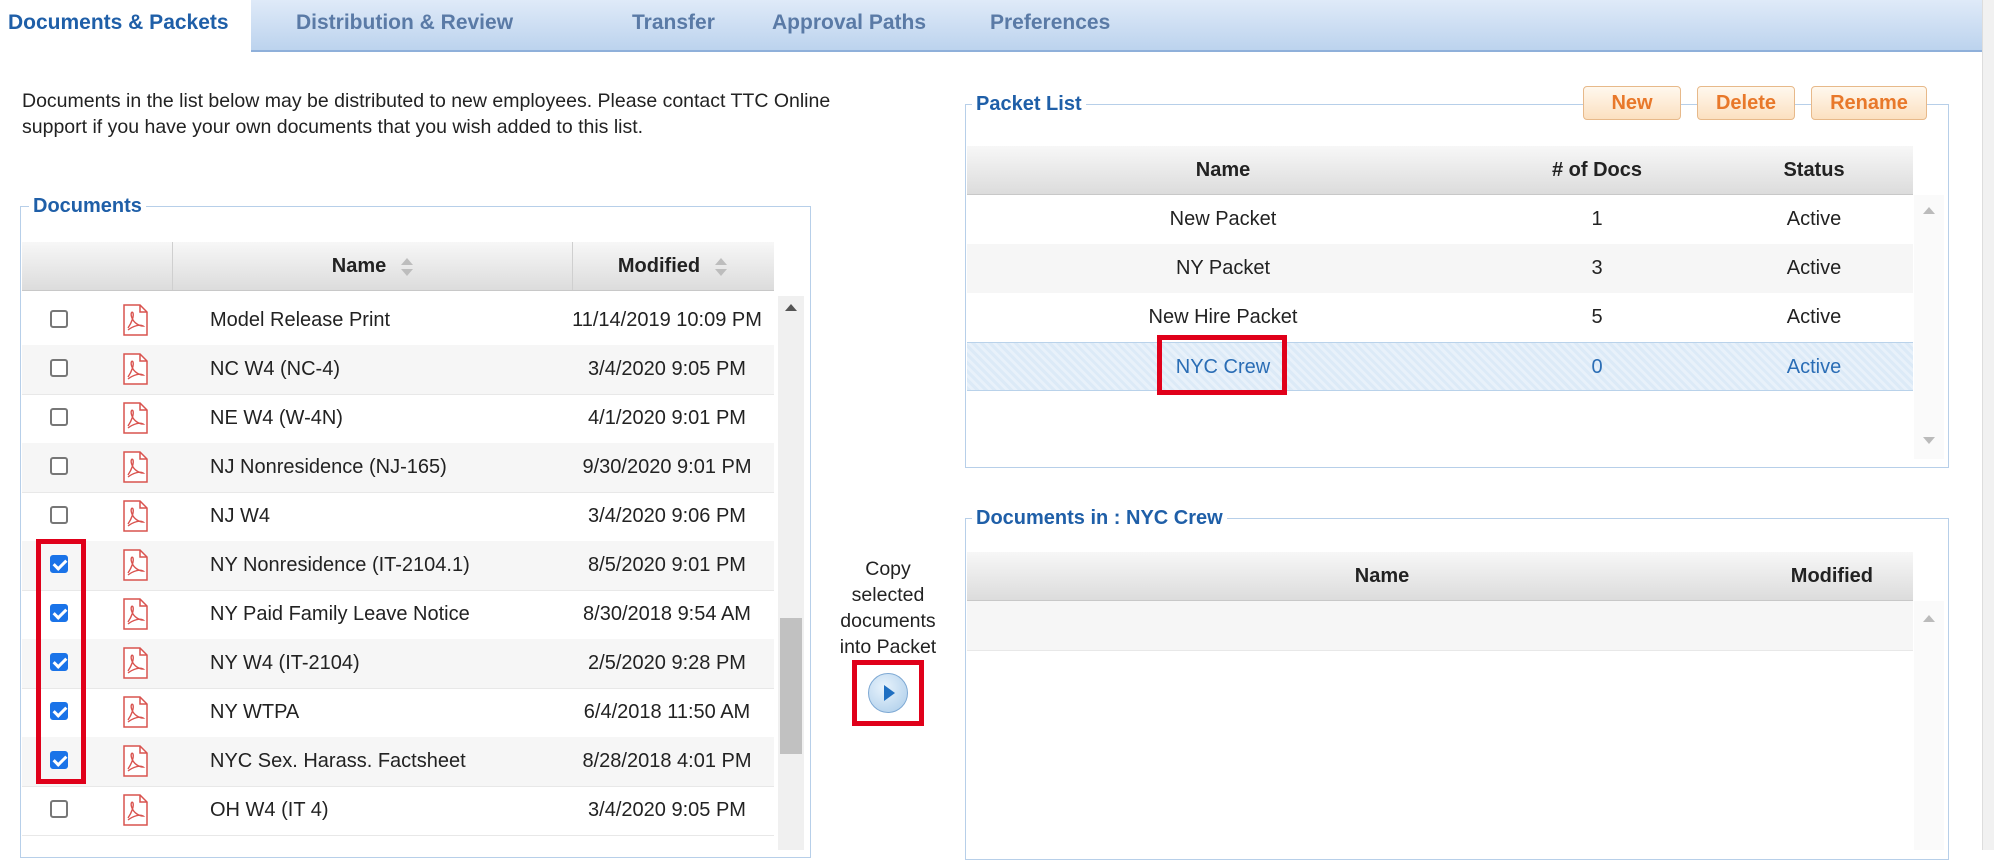  What do you see at coordinates (791, 573) in the screenshot?
I see `documents-scrollbar` at bounding box center [791, 573].